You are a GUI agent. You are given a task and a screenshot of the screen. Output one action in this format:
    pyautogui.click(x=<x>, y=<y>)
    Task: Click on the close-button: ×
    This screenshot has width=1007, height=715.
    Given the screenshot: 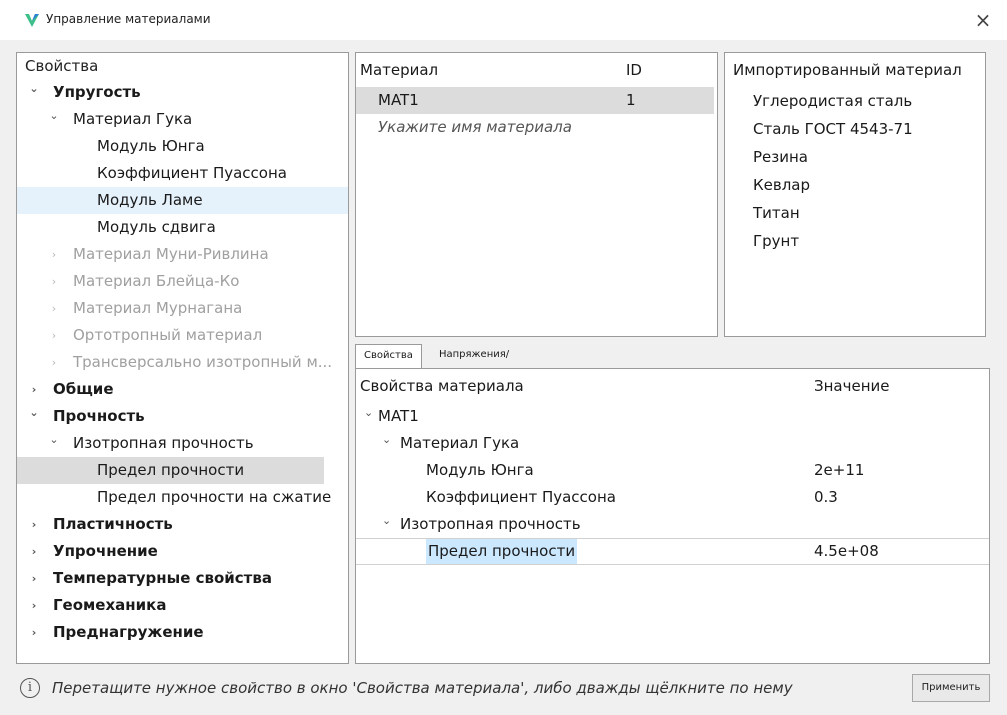 What is the action you would take?
    pyautogui.click(x=983, y=20)
    